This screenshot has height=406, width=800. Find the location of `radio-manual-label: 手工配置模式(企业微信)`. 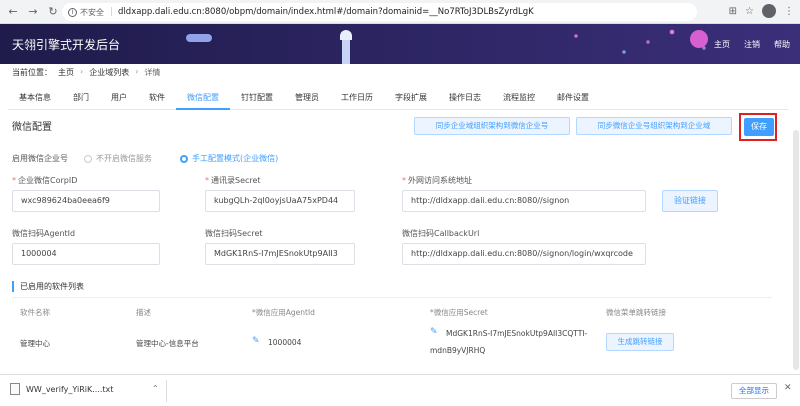

radio-manual-label: 手工配置模式(企业微信) is located at coordinates (235, 158).